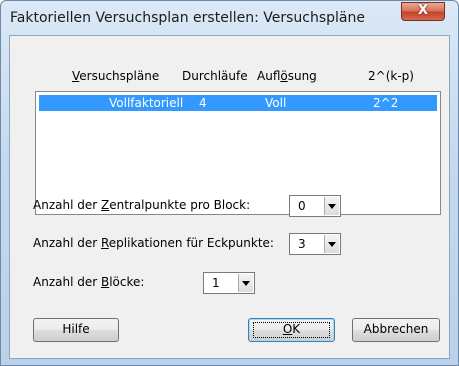 Image resolution: width=459 pixels, height=366 pixels. What do you see at coordinates (396, 330) in the screenshot?
I see `cancel-button: Abbrechen` at bounding box center [396, 330].